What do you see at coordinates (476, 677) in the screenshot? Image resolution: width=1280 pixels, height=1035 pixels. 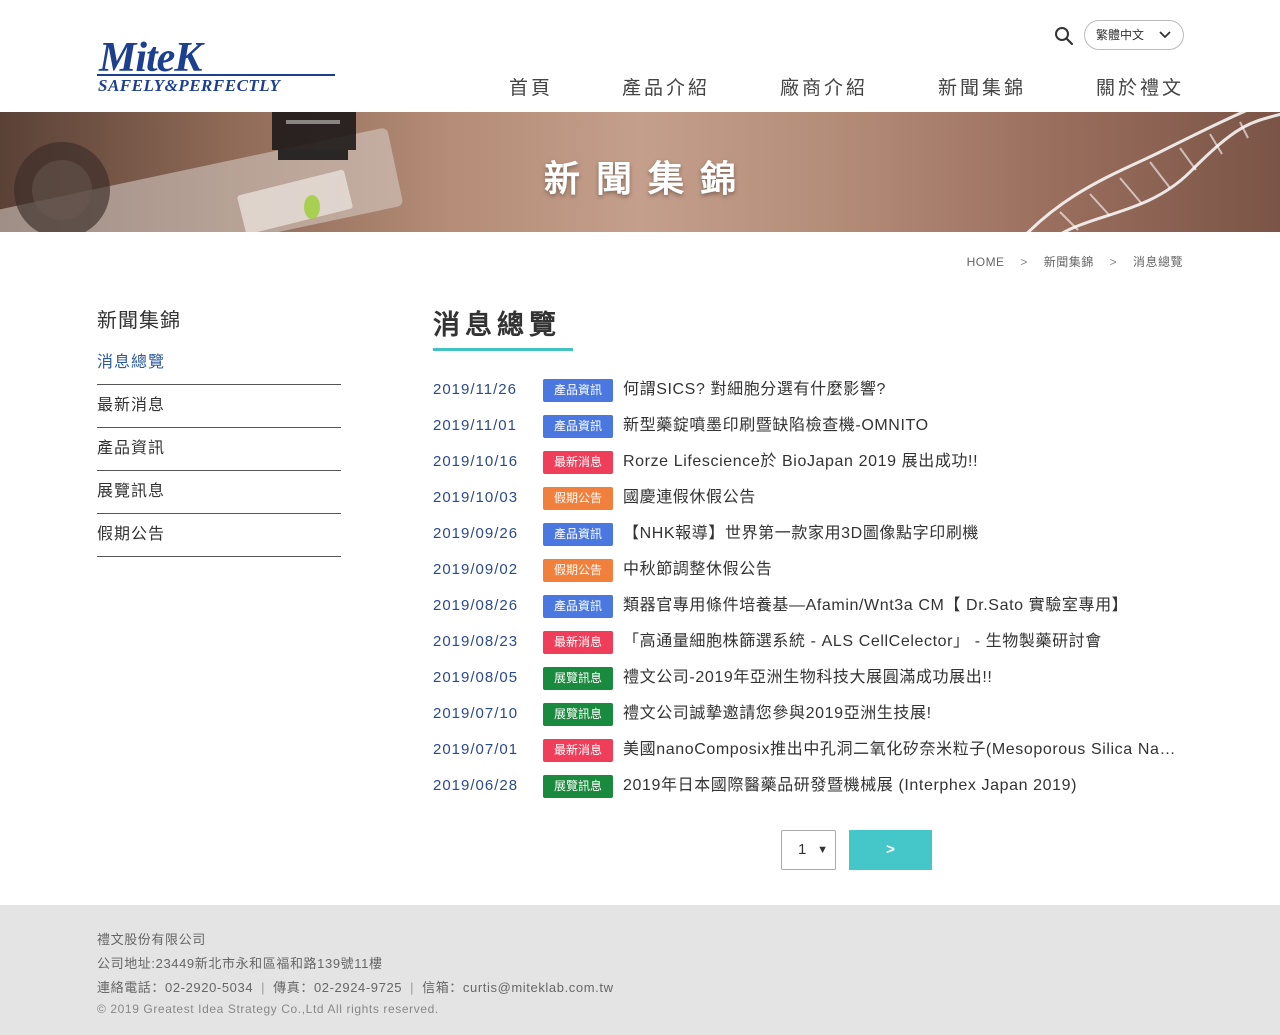 I see `news-date: 2019/08/05` at bounding box center [476, 677].